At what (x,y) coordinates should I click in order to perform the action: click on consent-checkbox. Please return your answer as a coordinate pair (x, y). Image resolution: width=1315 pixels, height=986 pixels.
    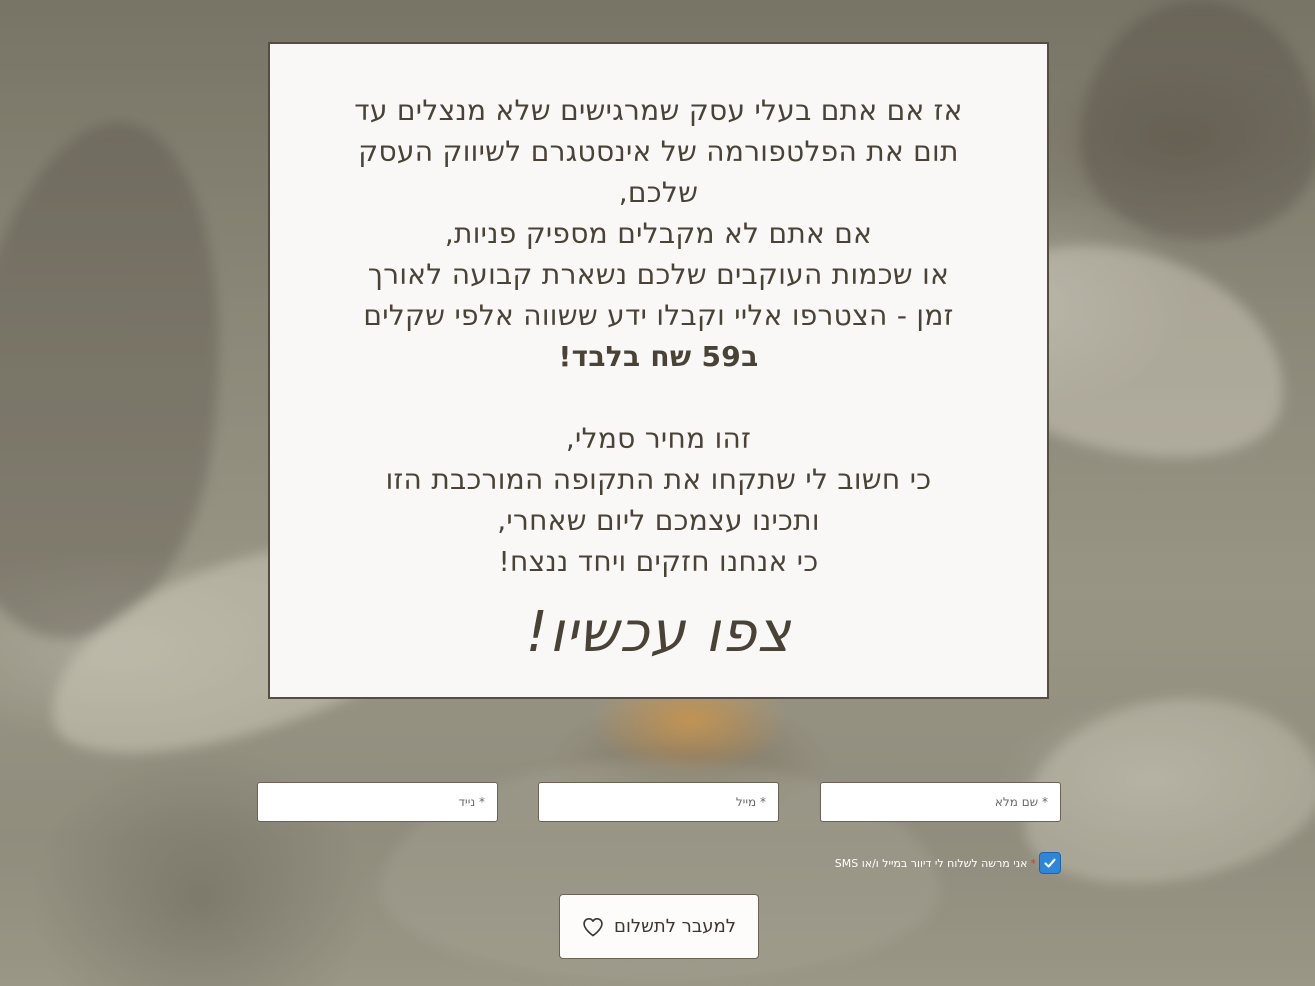
    Looking at the image, I should click on (1050, 863).